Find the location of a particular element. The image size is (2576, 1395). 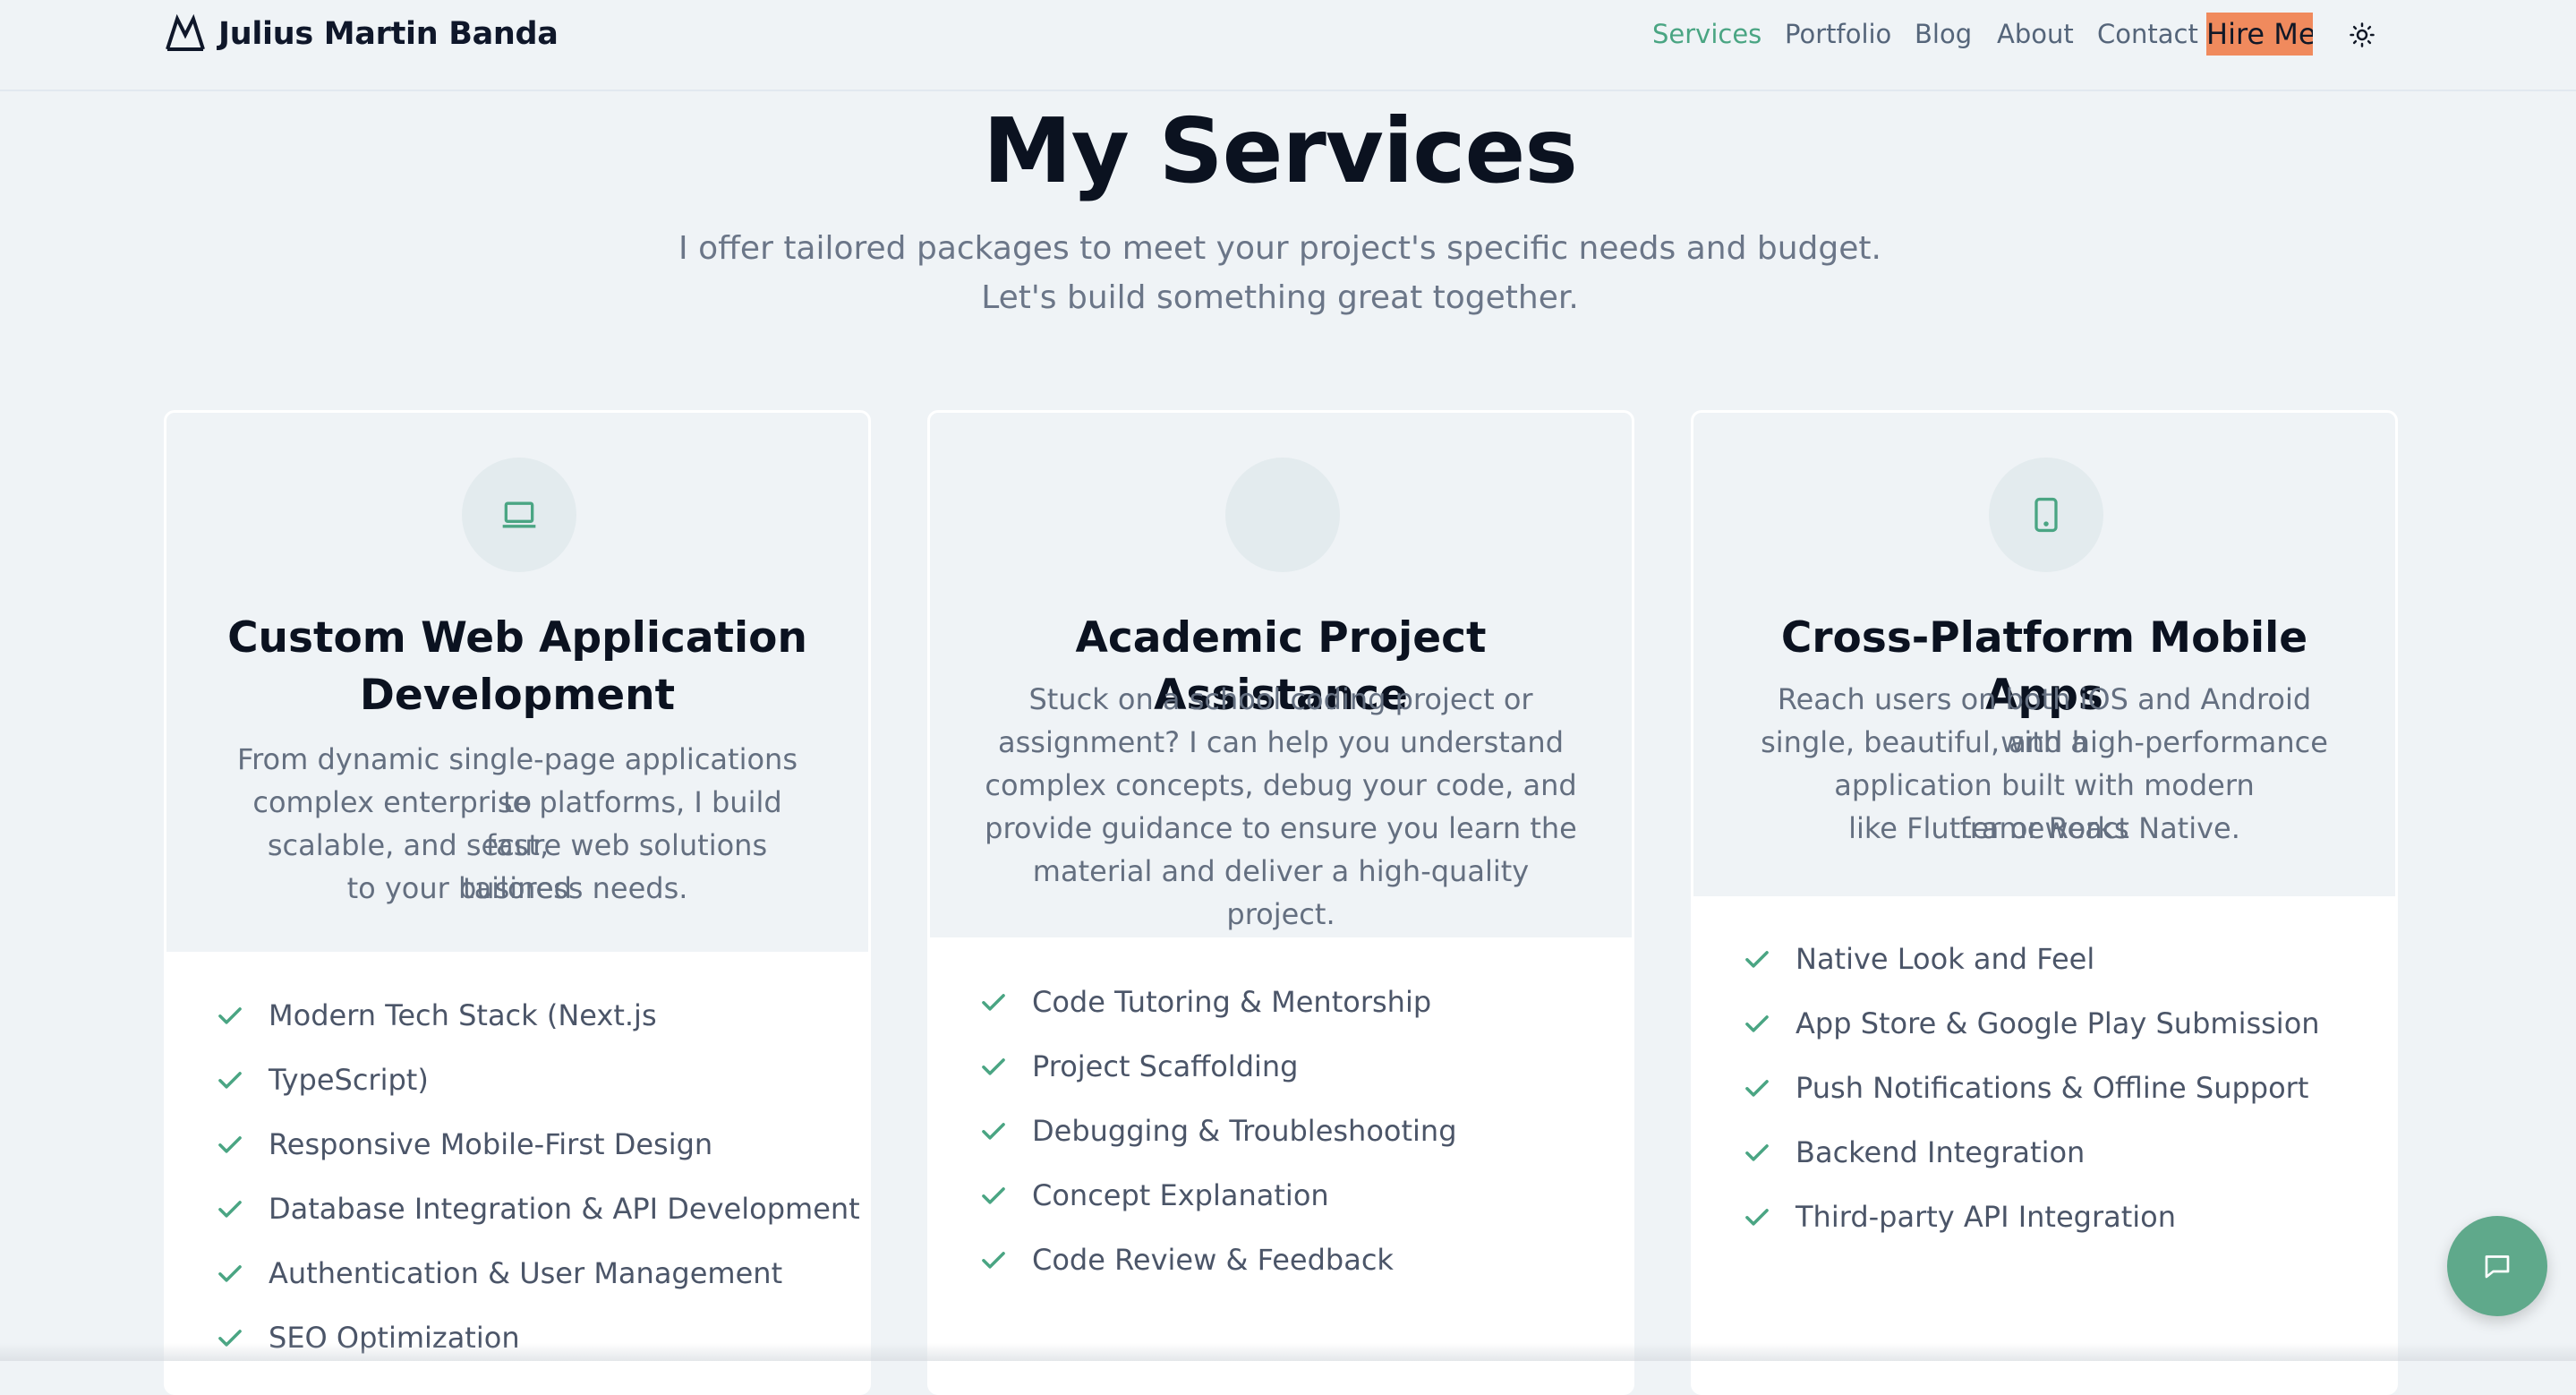

brand-link: Julius Martin Banda is located at coordinates (362, 34).